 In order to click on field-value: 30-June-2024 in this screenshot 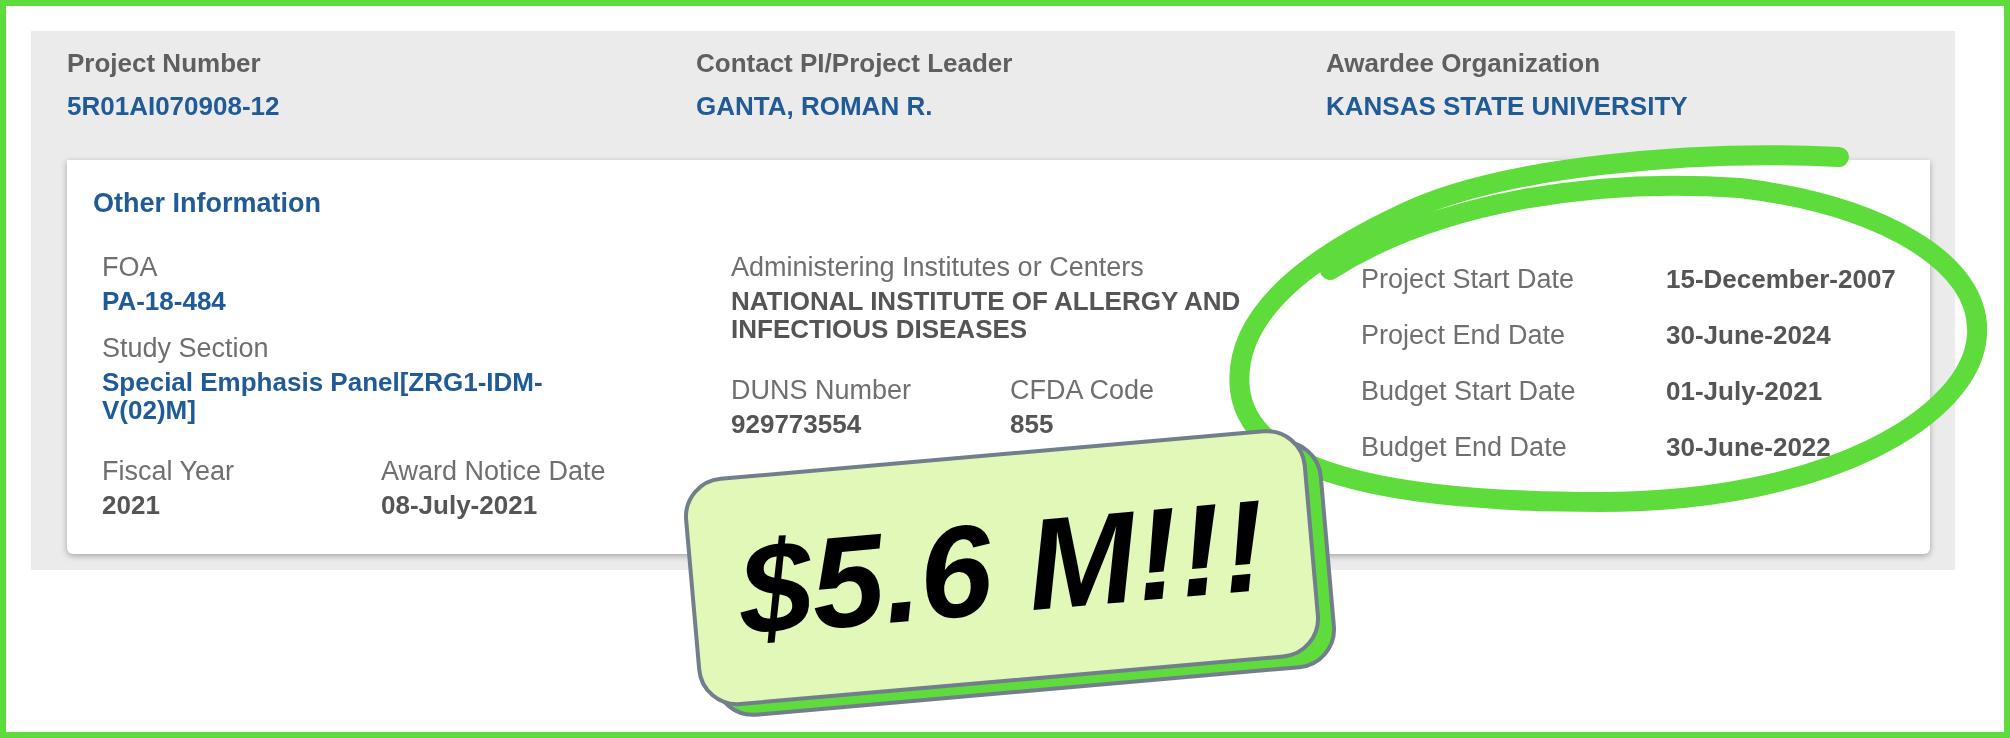, I will do `click(1748, 335)`.